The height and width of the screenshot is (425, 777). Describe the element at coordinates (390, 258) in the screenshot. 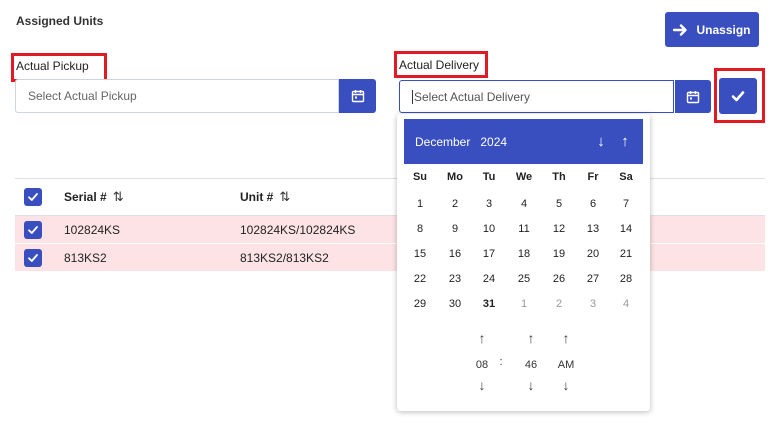

I see `table-row: 813KS2 813KS2/813KS2` at that location.